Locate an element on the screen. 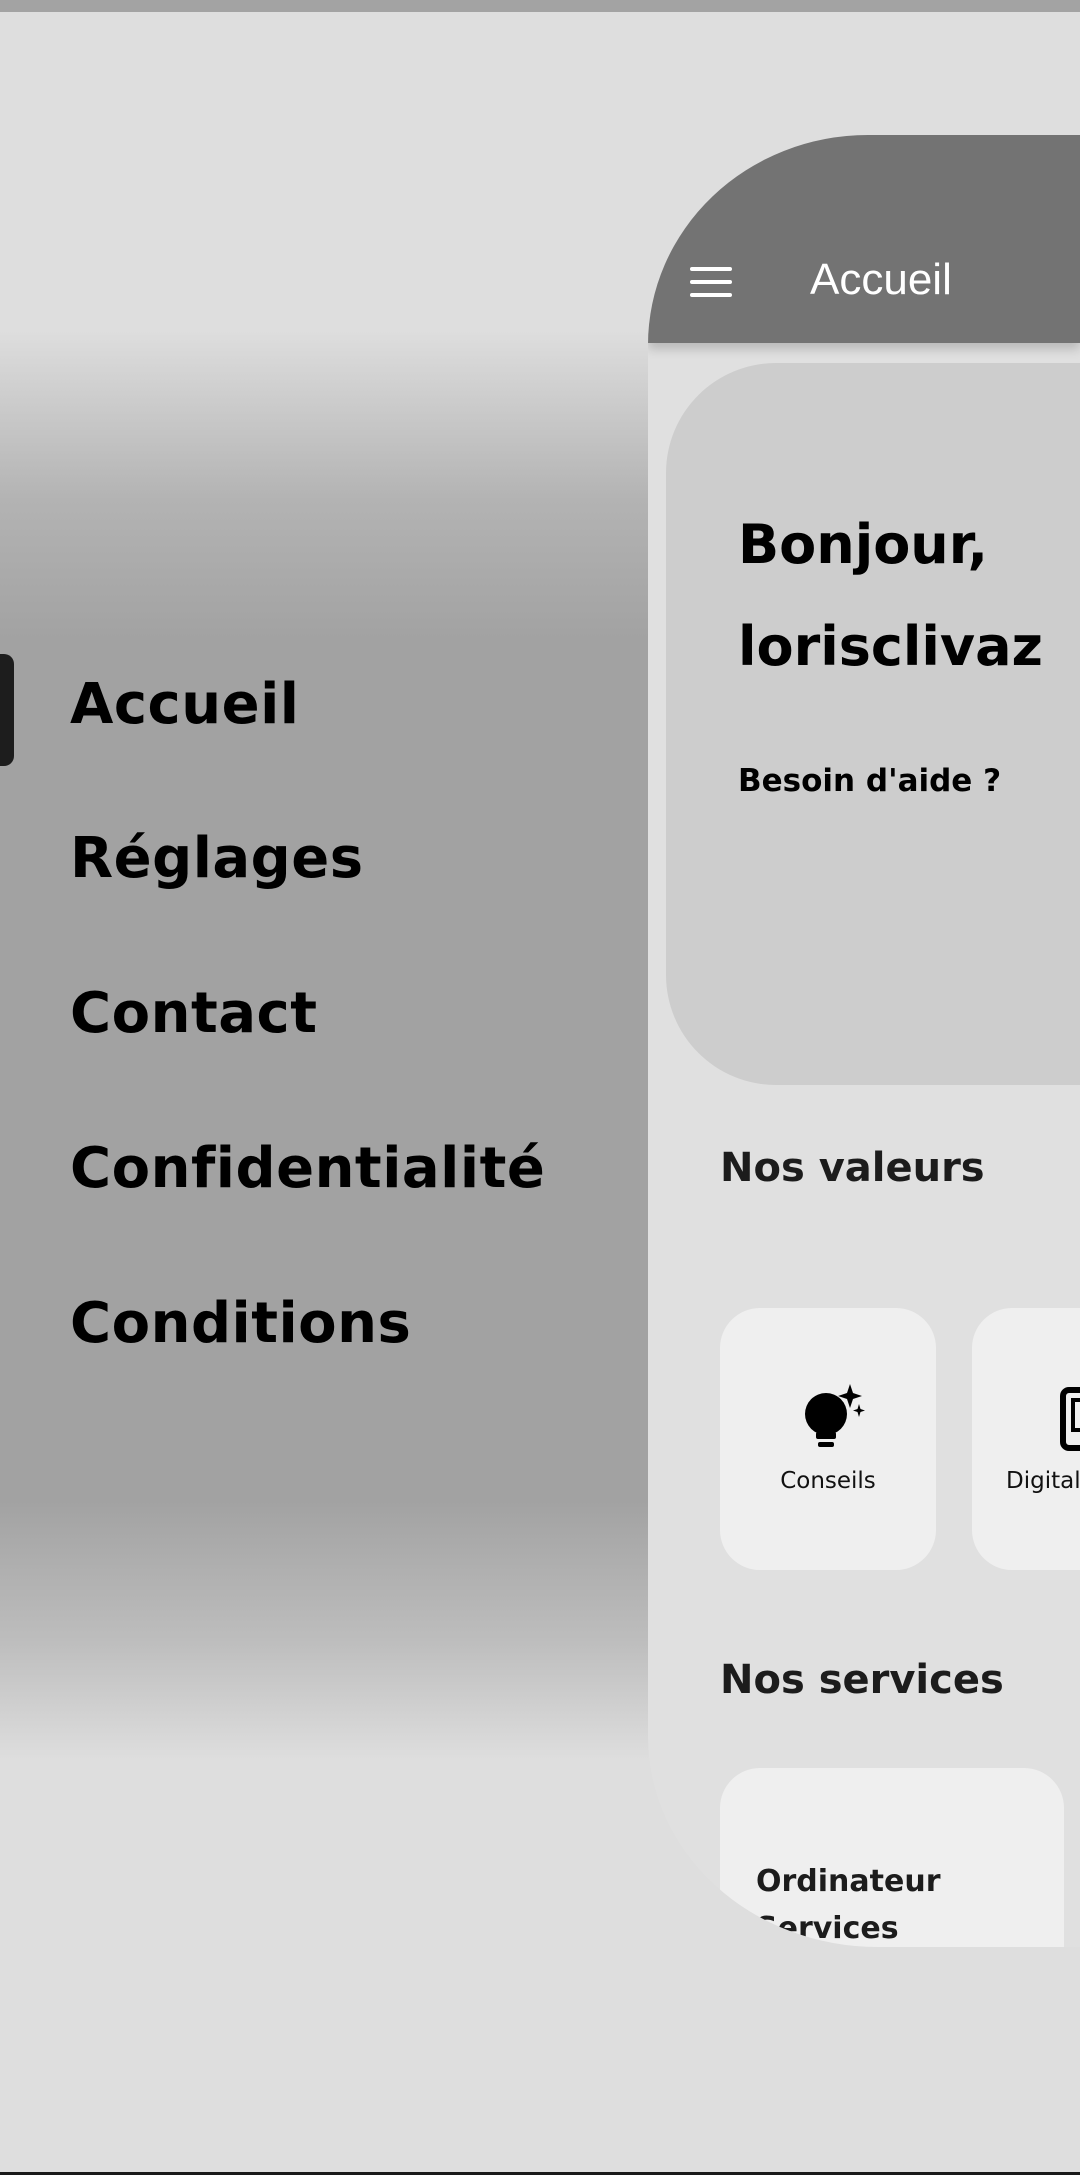  lightbulb-sparkle-icon is located at coordinates (835, 1415).